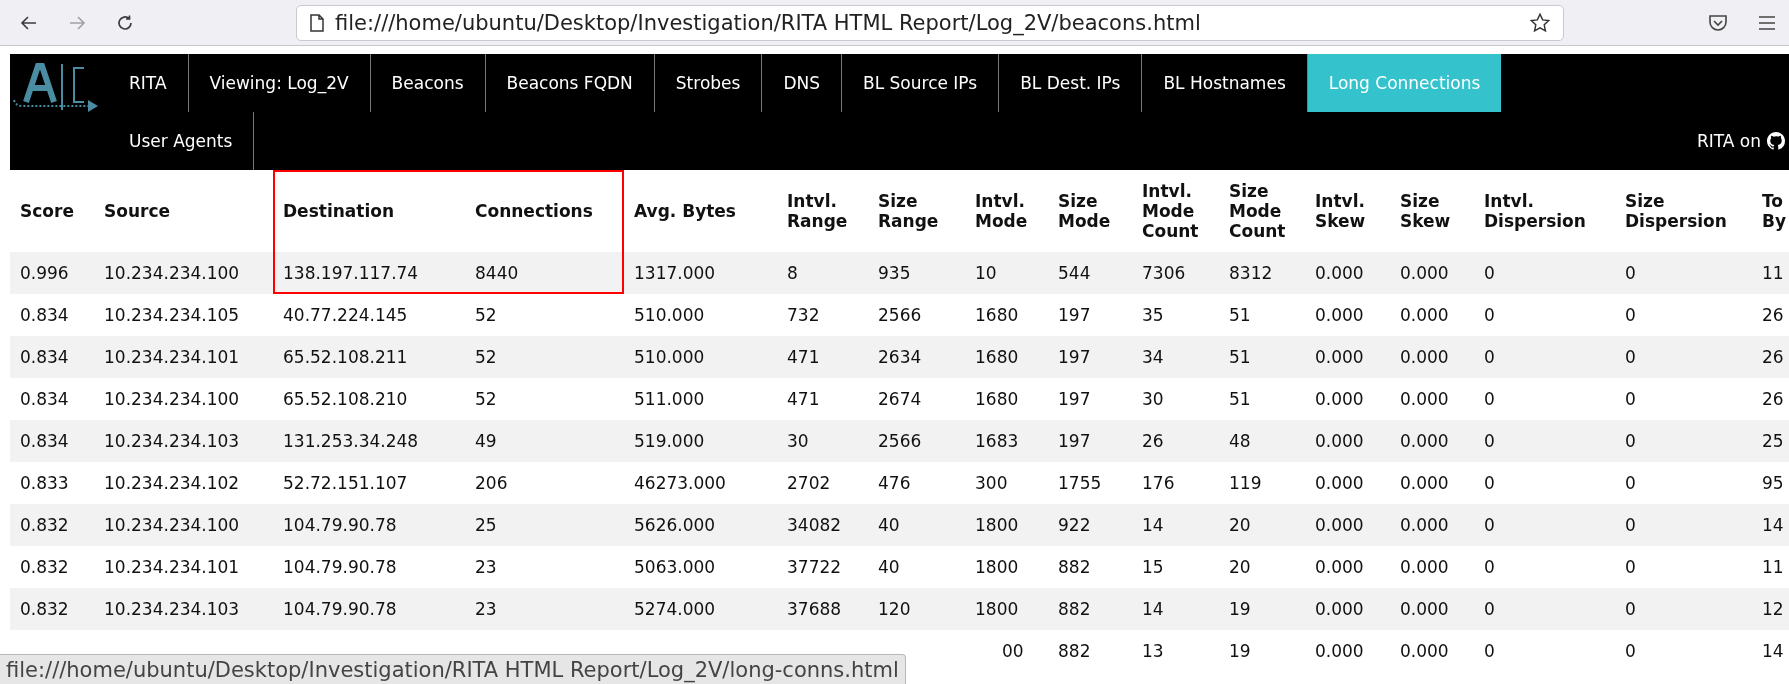 The width and height of the screenshot is (1789, 684). Describe the element at coordinates (1776, 141) in the screenshot. I see `github-icon` at that location.